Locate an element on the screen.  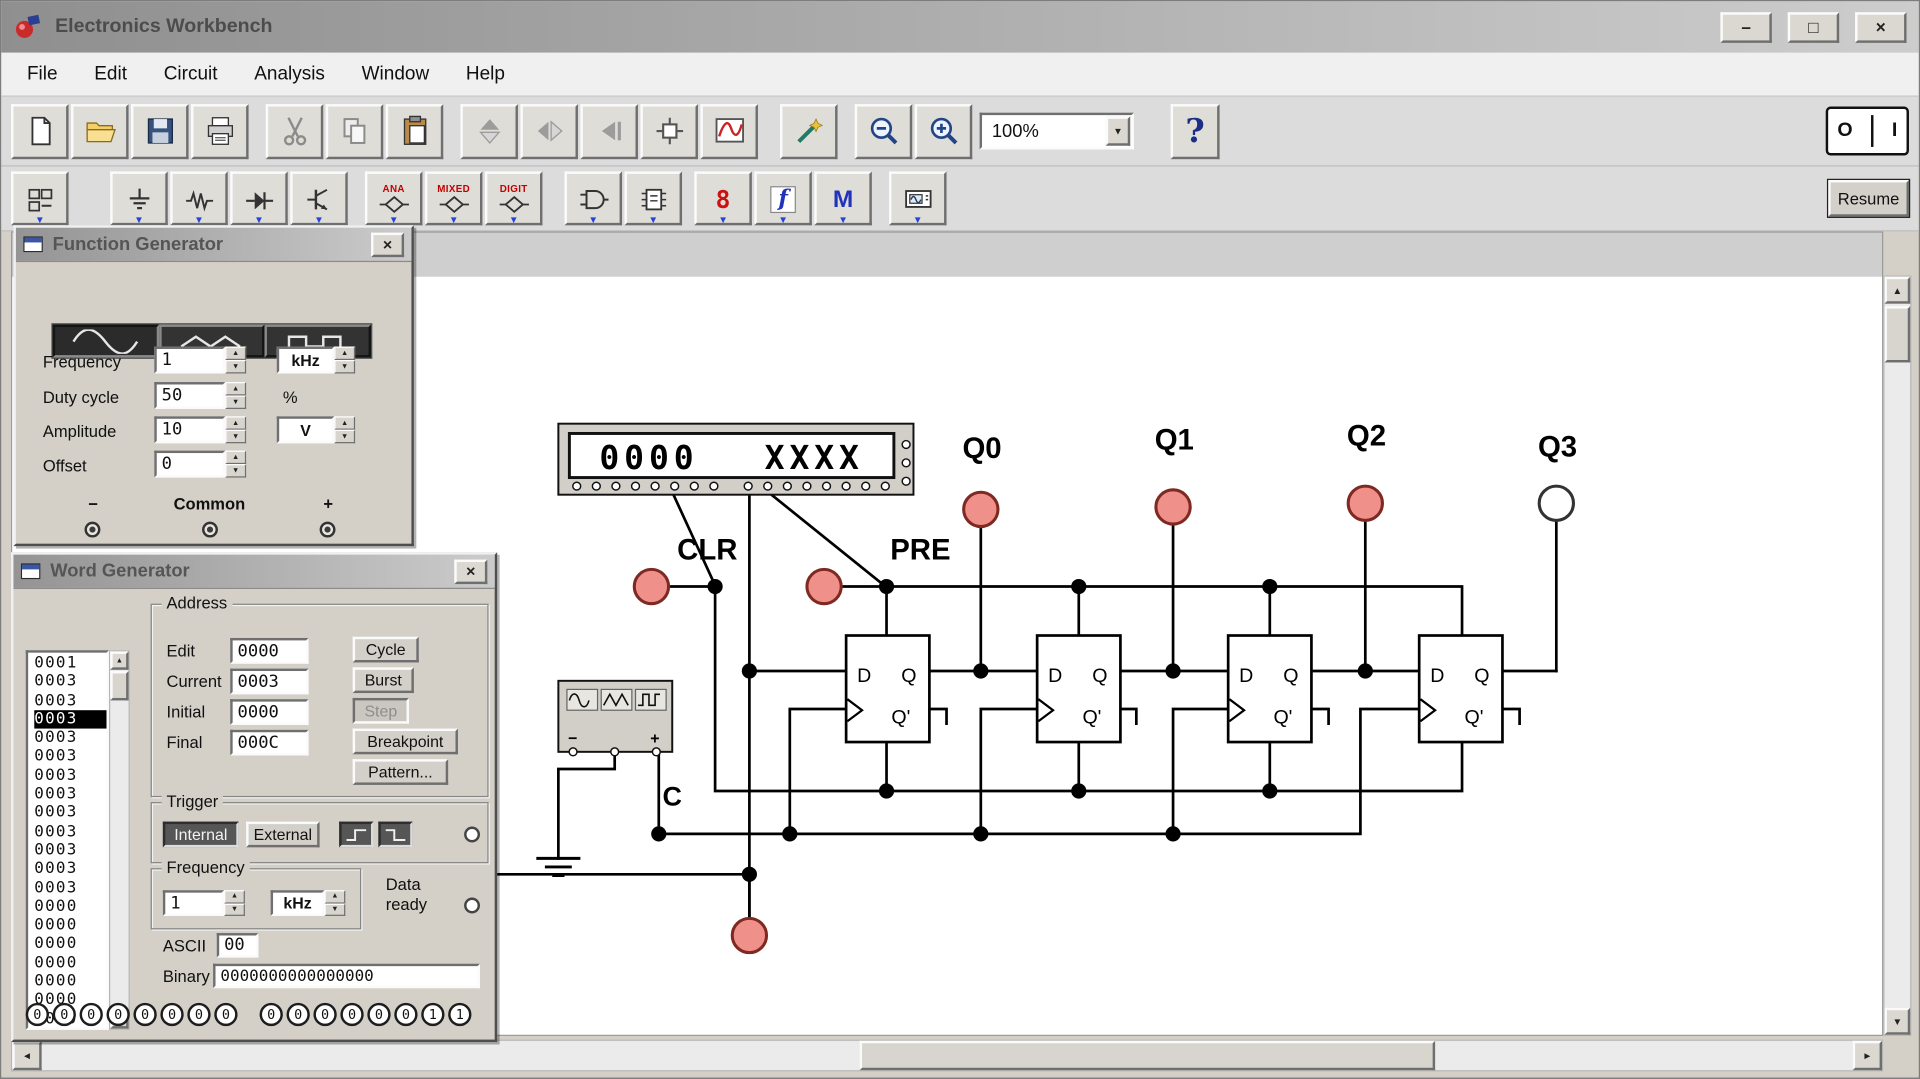
analog-ics-bin-button: ANA ▼ is located at coordinates (393, 198).